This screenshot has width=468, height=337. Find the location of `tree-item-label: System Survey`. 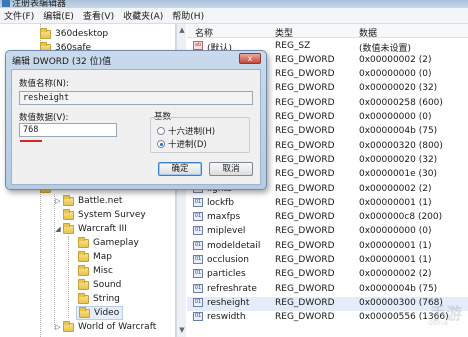

tree-item-label: System Survey is located at coordinates (112, 215).